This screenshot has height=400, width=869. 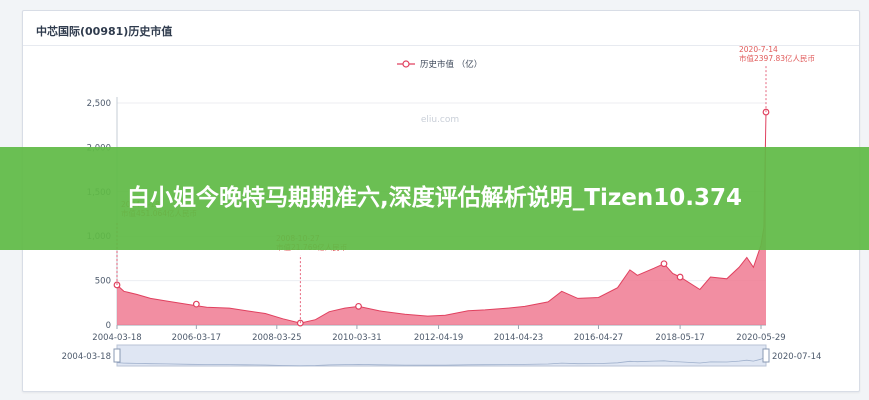 What do you see at coordinates (518, 338) in the screenshot?
I see `x-tick-label: 2014-04-23` at bounding box center [518, 338].